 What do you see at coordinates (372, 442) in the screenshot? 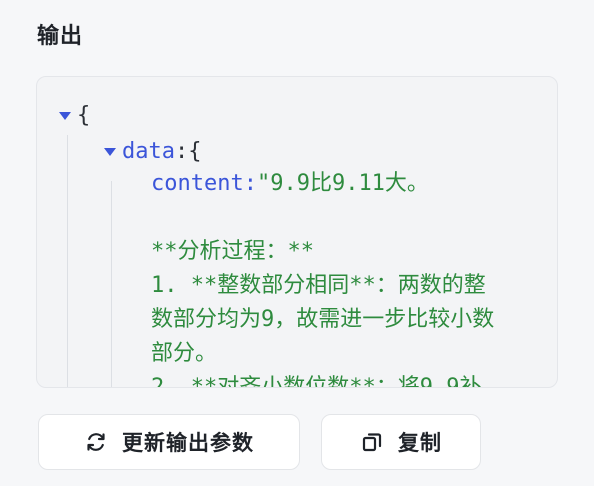
I see `copy-icon` at bounding box center [372, 442].